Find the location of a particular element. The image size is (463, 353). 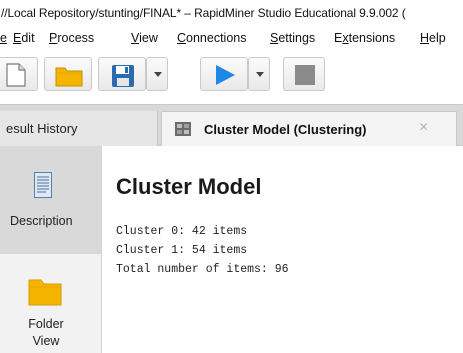

sidebar-item-folder-label-line1: Folder is located at coordinates (46, 324).